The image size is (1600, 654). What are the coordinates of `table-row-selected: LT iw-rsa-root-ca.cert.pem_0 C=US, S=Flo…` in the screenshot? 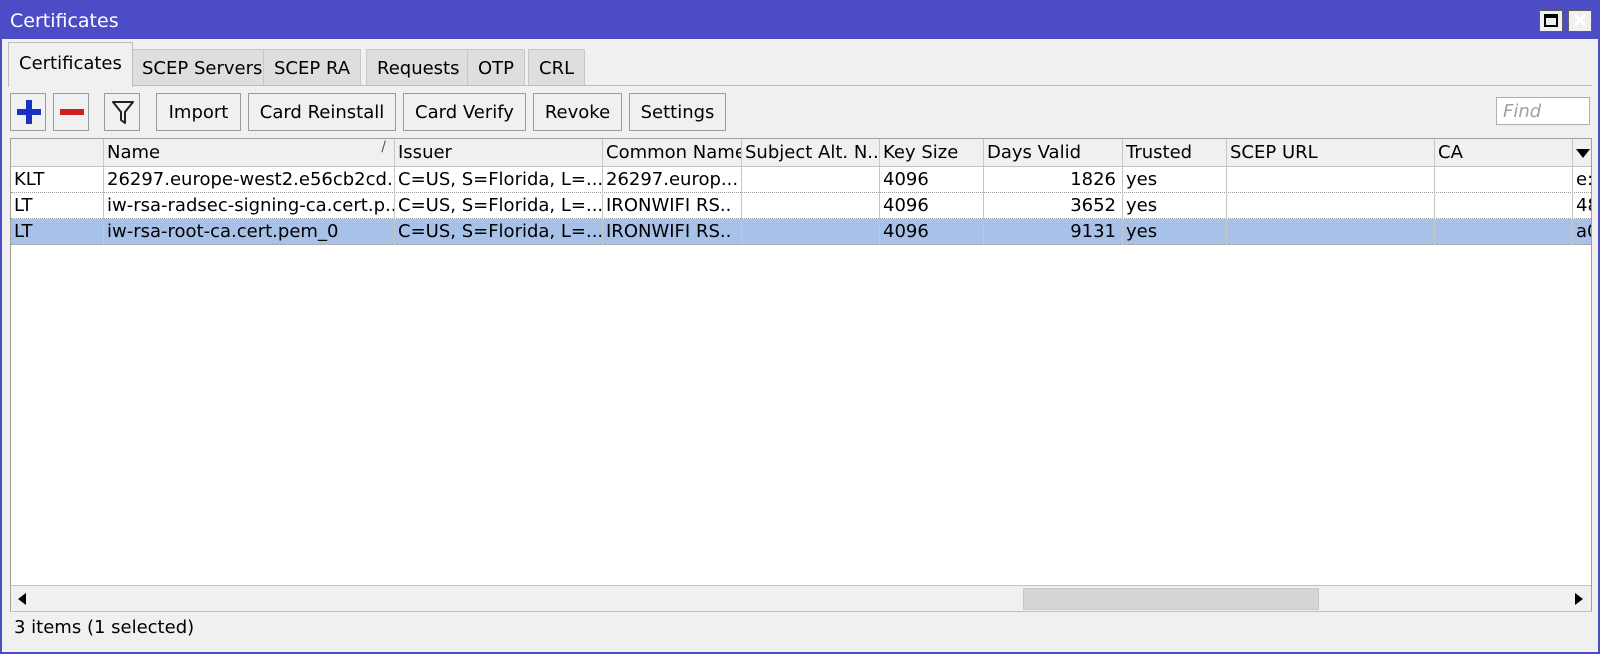 It's located at (801, 232).